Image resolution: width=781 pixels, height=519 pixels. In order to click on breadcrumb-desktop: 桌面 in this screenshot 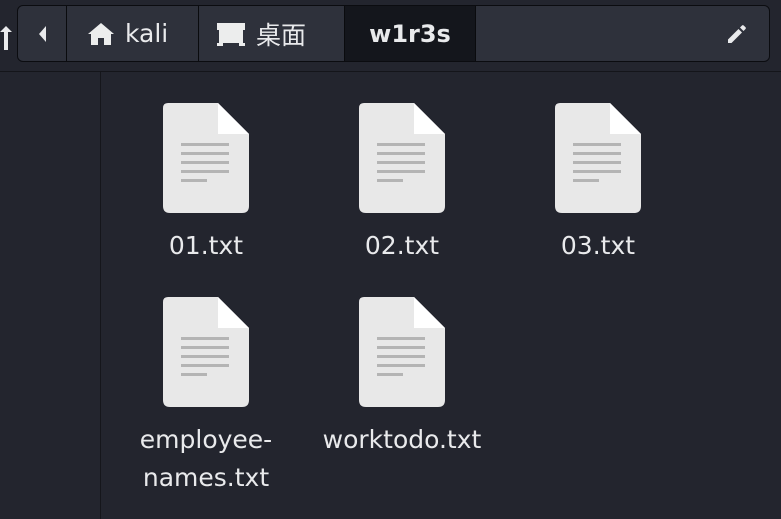, I will do `click(272, 33)`.